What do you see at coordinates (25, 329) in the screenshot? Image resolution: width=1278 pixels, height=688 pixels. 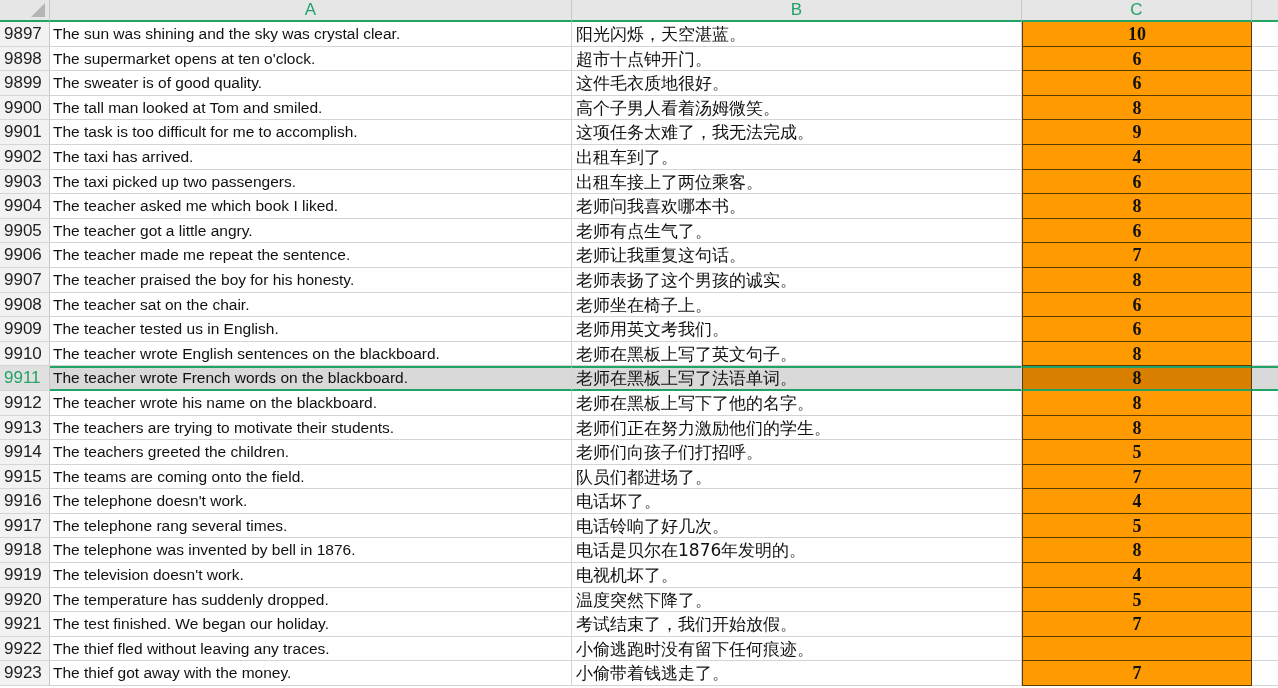 I see `row-header: 9909` at bounding box center [25, 329].